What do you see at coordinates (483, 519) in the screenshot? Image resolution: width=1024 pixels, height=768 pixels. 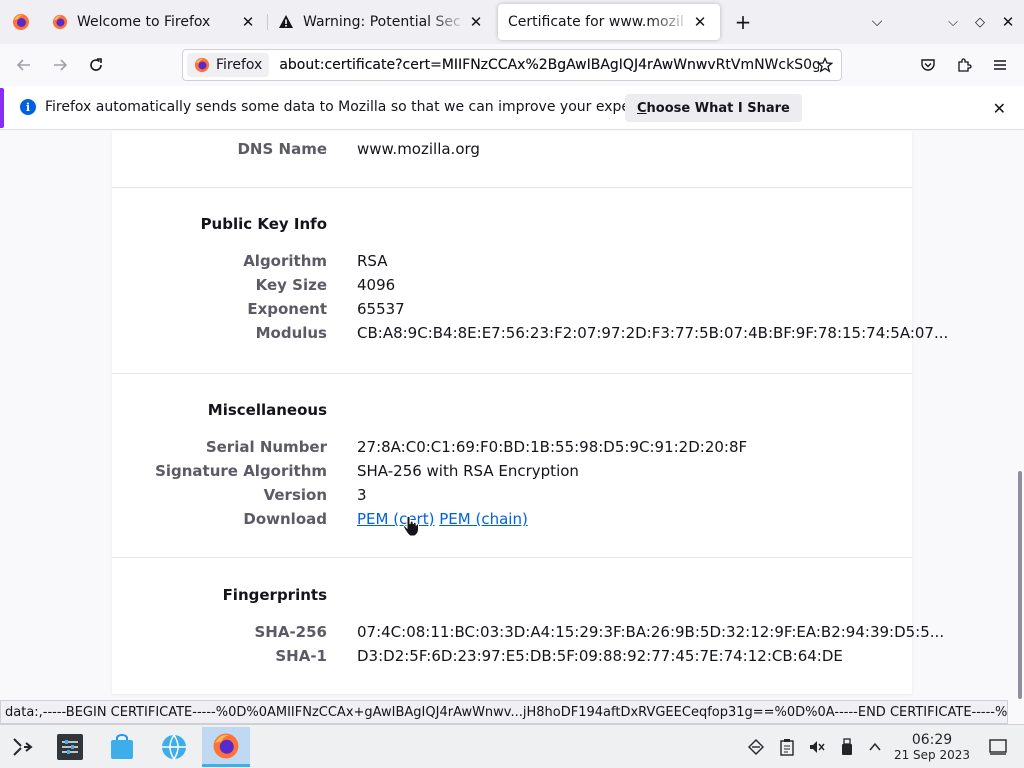 I see `download-pem-chain-link: PEM (chain)` at bounding box center [483, 519].